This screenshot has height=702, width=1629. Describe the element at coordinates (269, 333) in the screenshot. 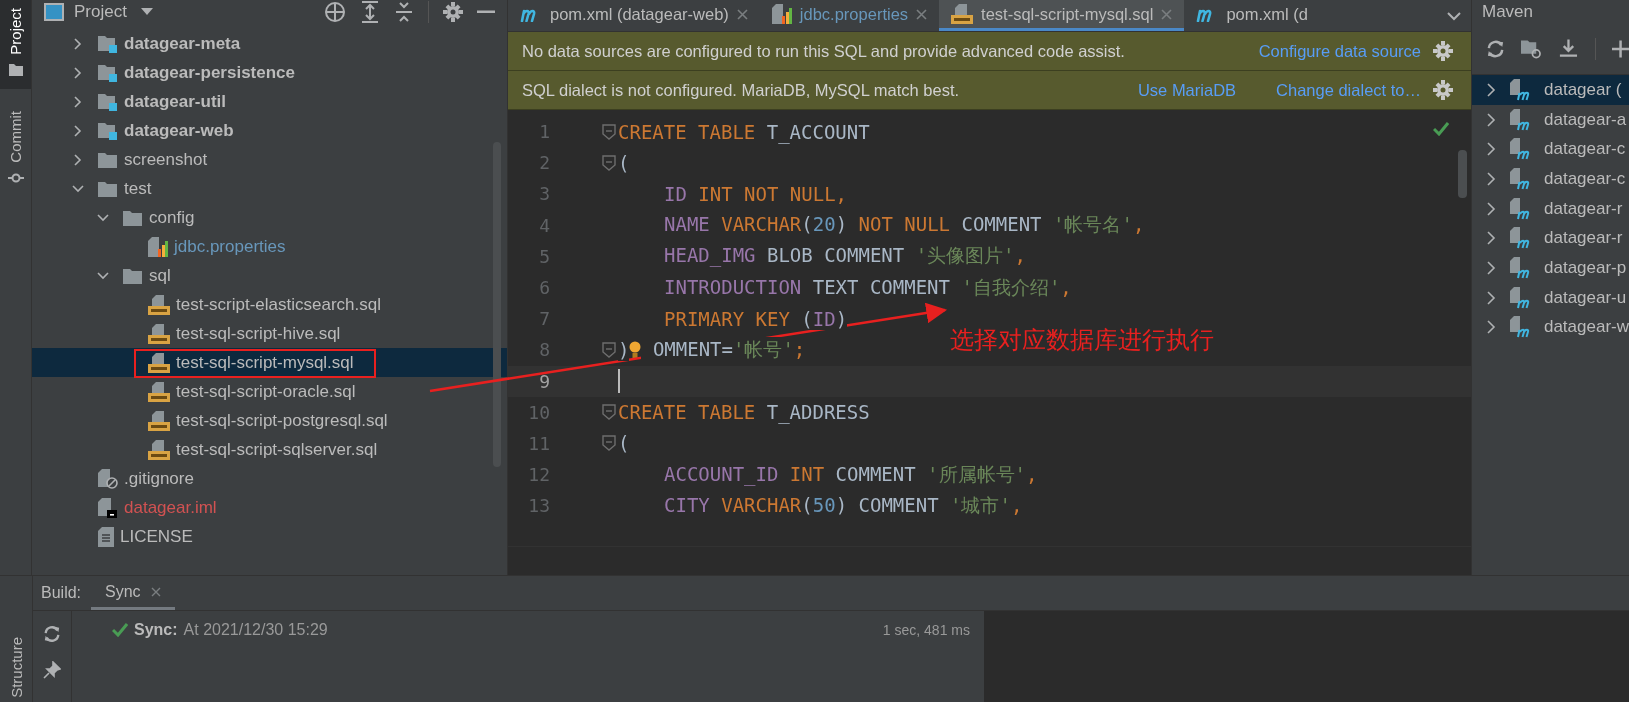

I see `tree-item: test-sql-script-hive.sql` at that location.